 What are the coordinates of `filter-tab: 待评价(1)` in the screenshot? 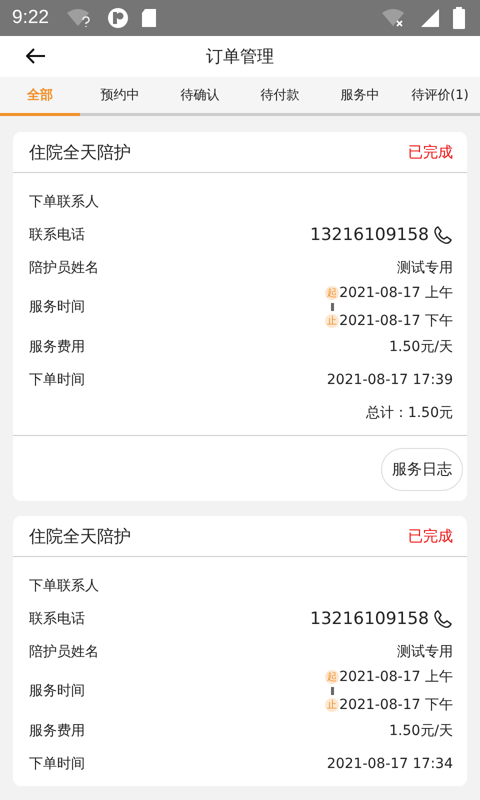 It's located at (440, 96).